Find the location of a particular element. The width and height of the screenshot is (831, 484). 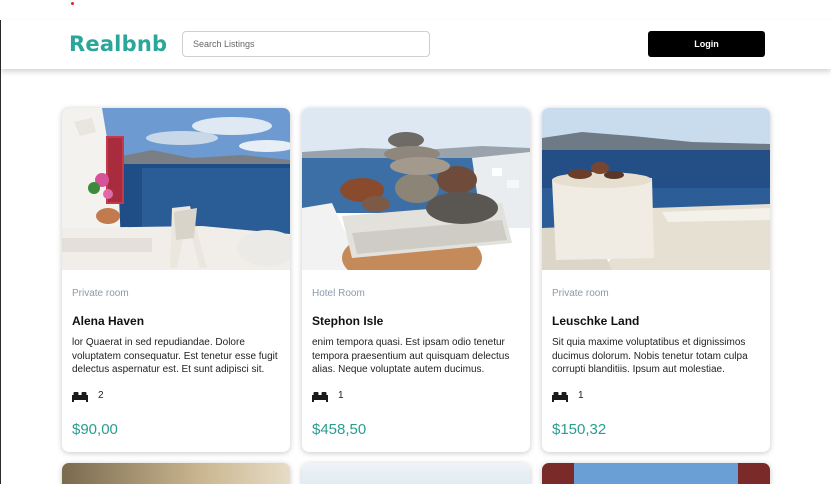

brand-logo: Realbnb is located at coordinates (118, 44).